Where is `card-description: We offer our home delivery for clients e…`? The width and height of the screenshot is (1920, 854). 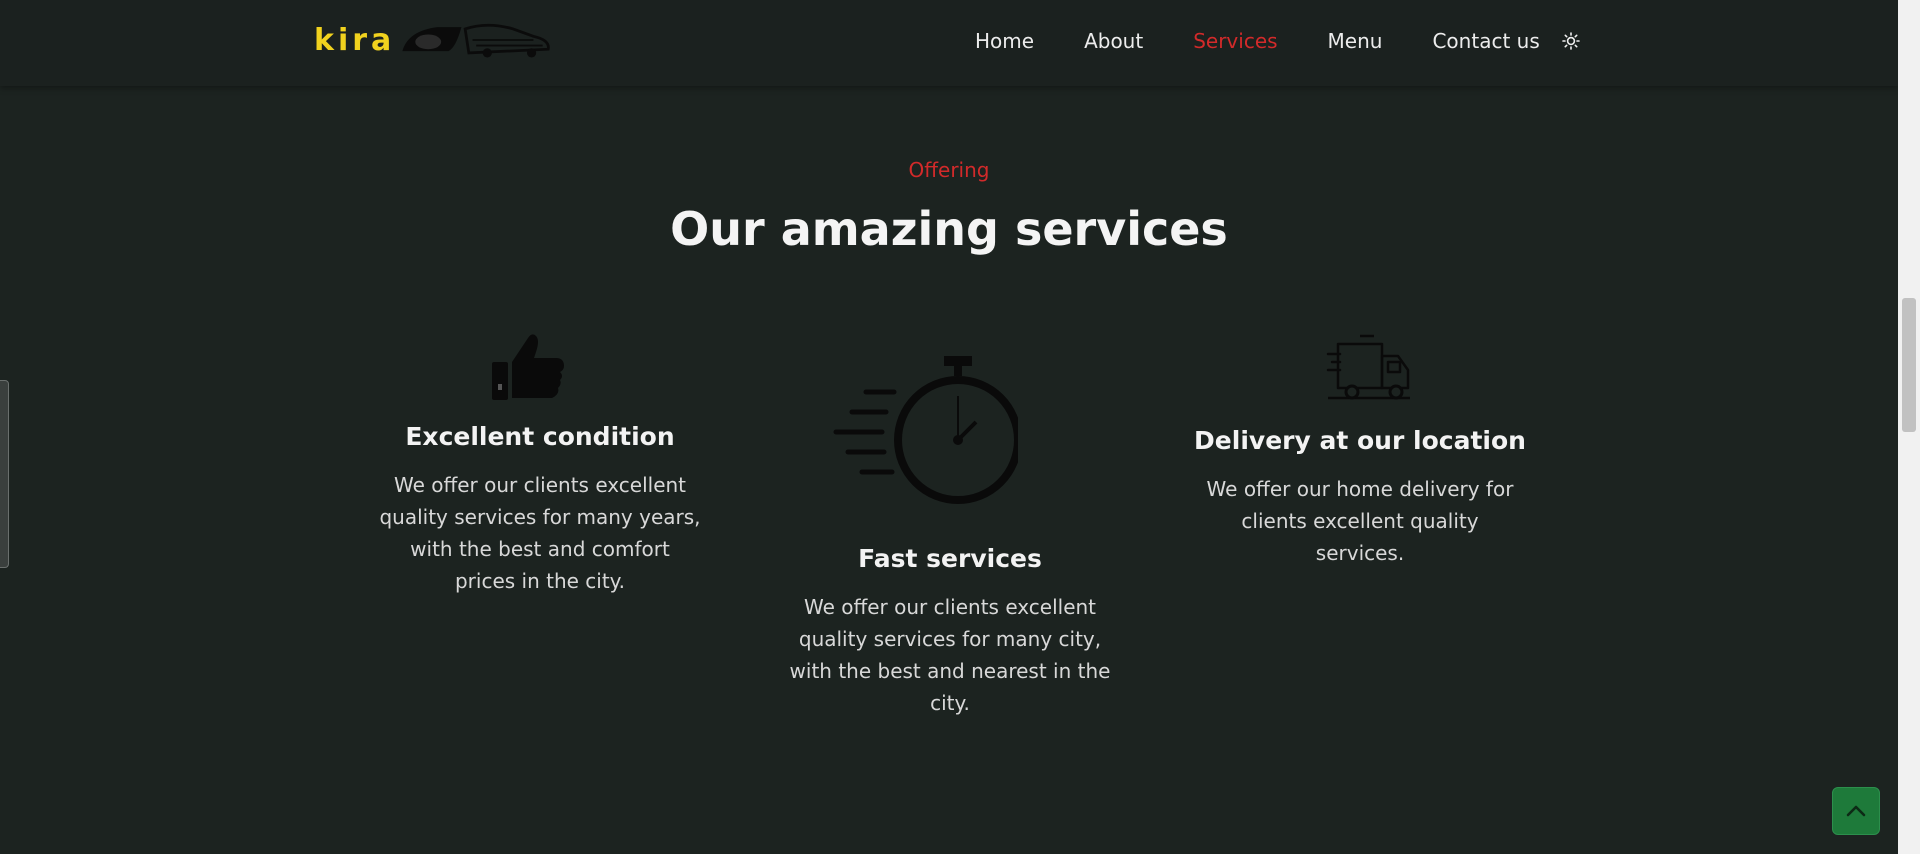 card-description: We offer our home delivery for clients e… is located at coordinates (1360, 521).